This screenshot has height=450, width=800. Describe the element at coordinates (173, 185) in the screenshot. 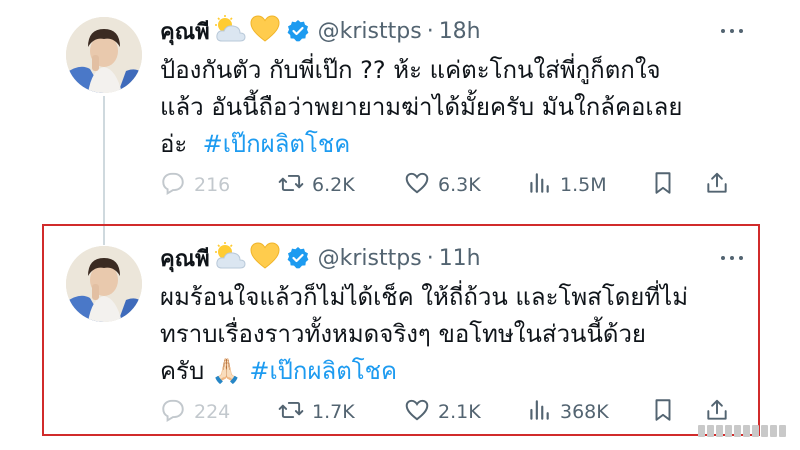

I see `reply-icon` at that location.